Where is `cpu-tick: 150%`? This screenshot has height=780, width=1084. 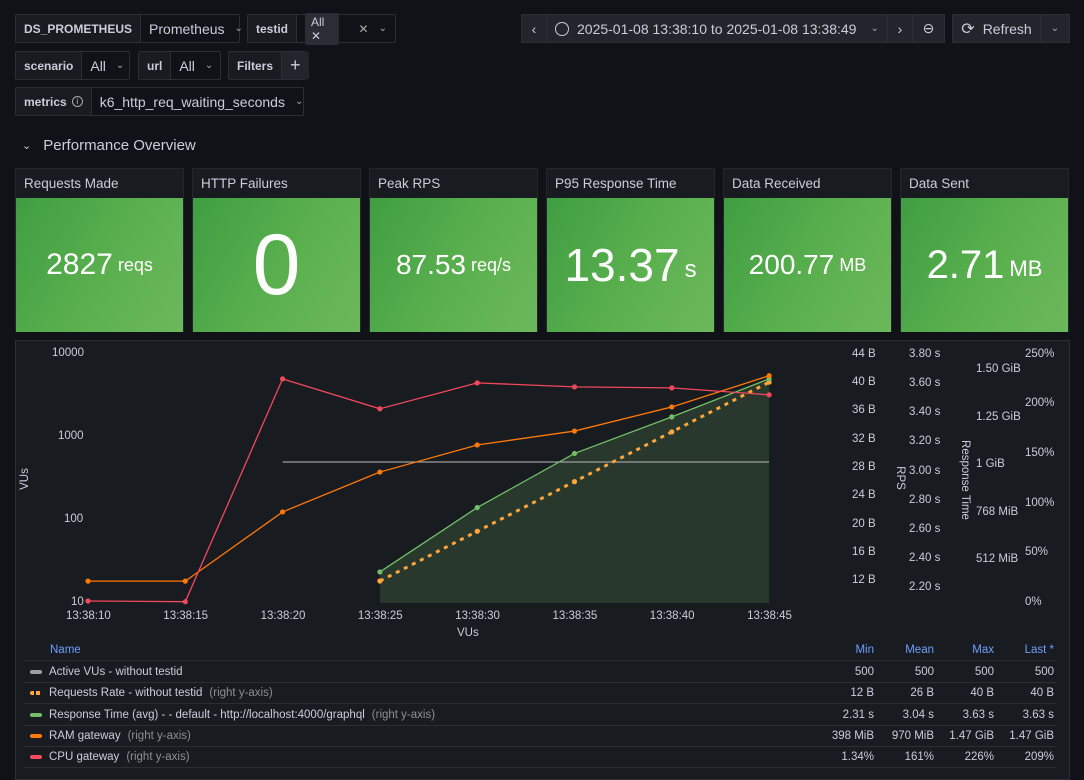
cpu-tick: 150% is located at coordinates (1040, 453).